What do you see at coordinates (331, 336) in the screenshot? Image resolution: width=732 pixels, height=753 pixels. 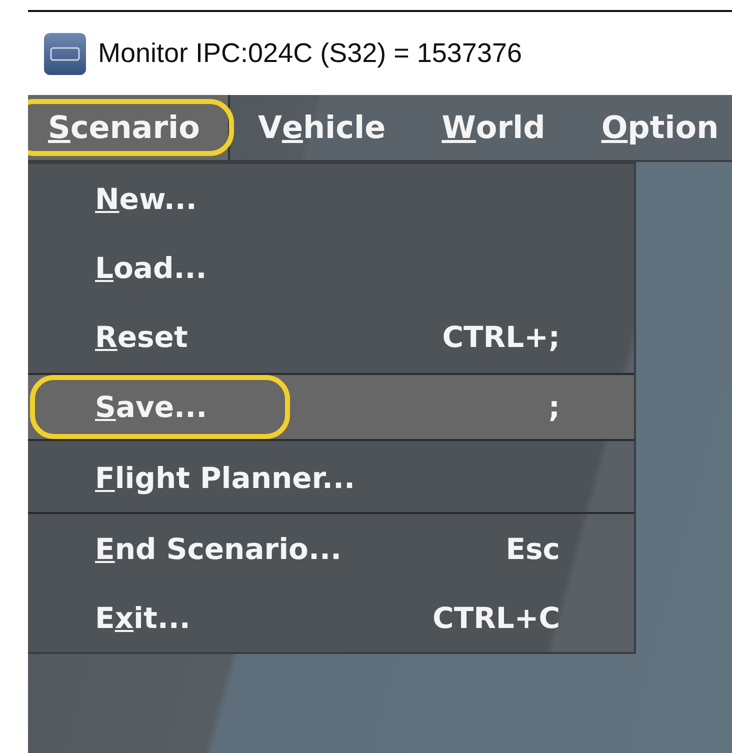 I see `menu-item: Reset CTRL+;` at bounding box center [331, 336].